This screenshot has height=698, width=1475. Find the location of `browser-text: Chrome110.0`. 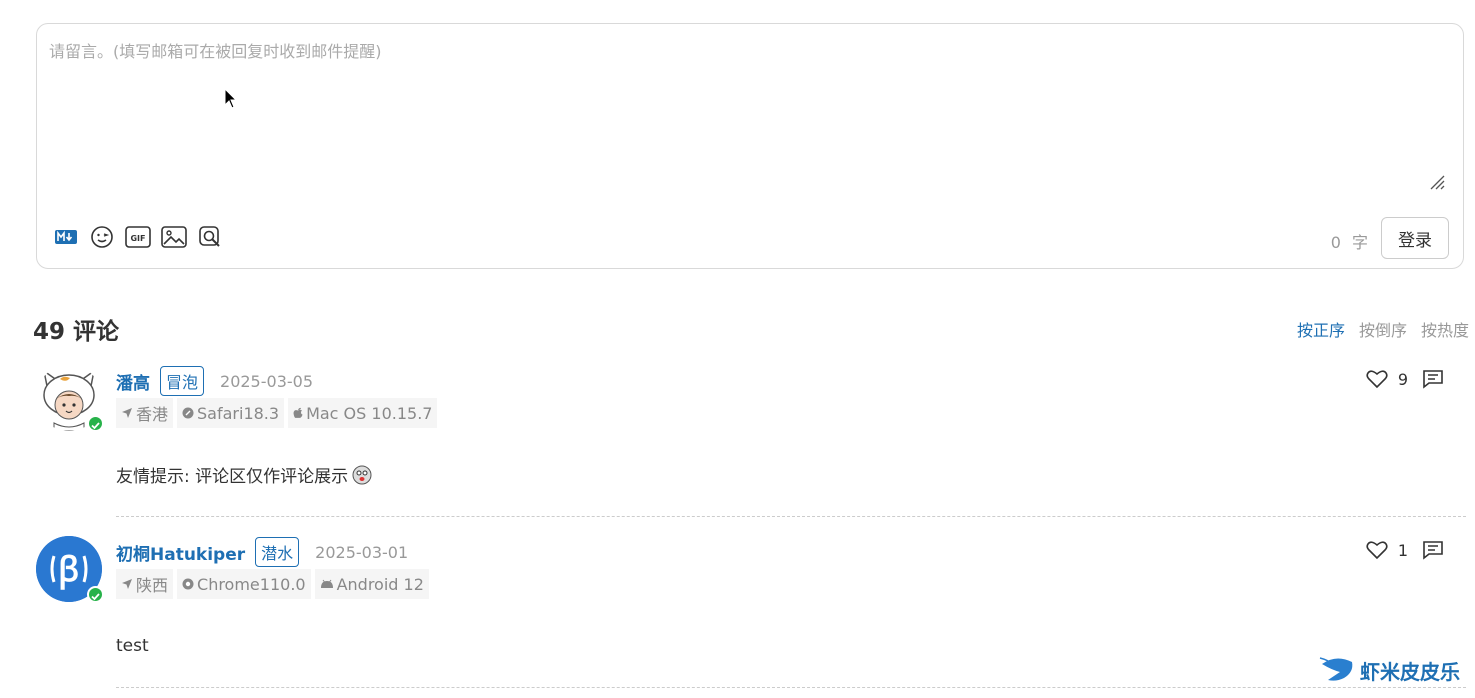

browser-text: Chrome110.0 is located at coordinates (251, 584).